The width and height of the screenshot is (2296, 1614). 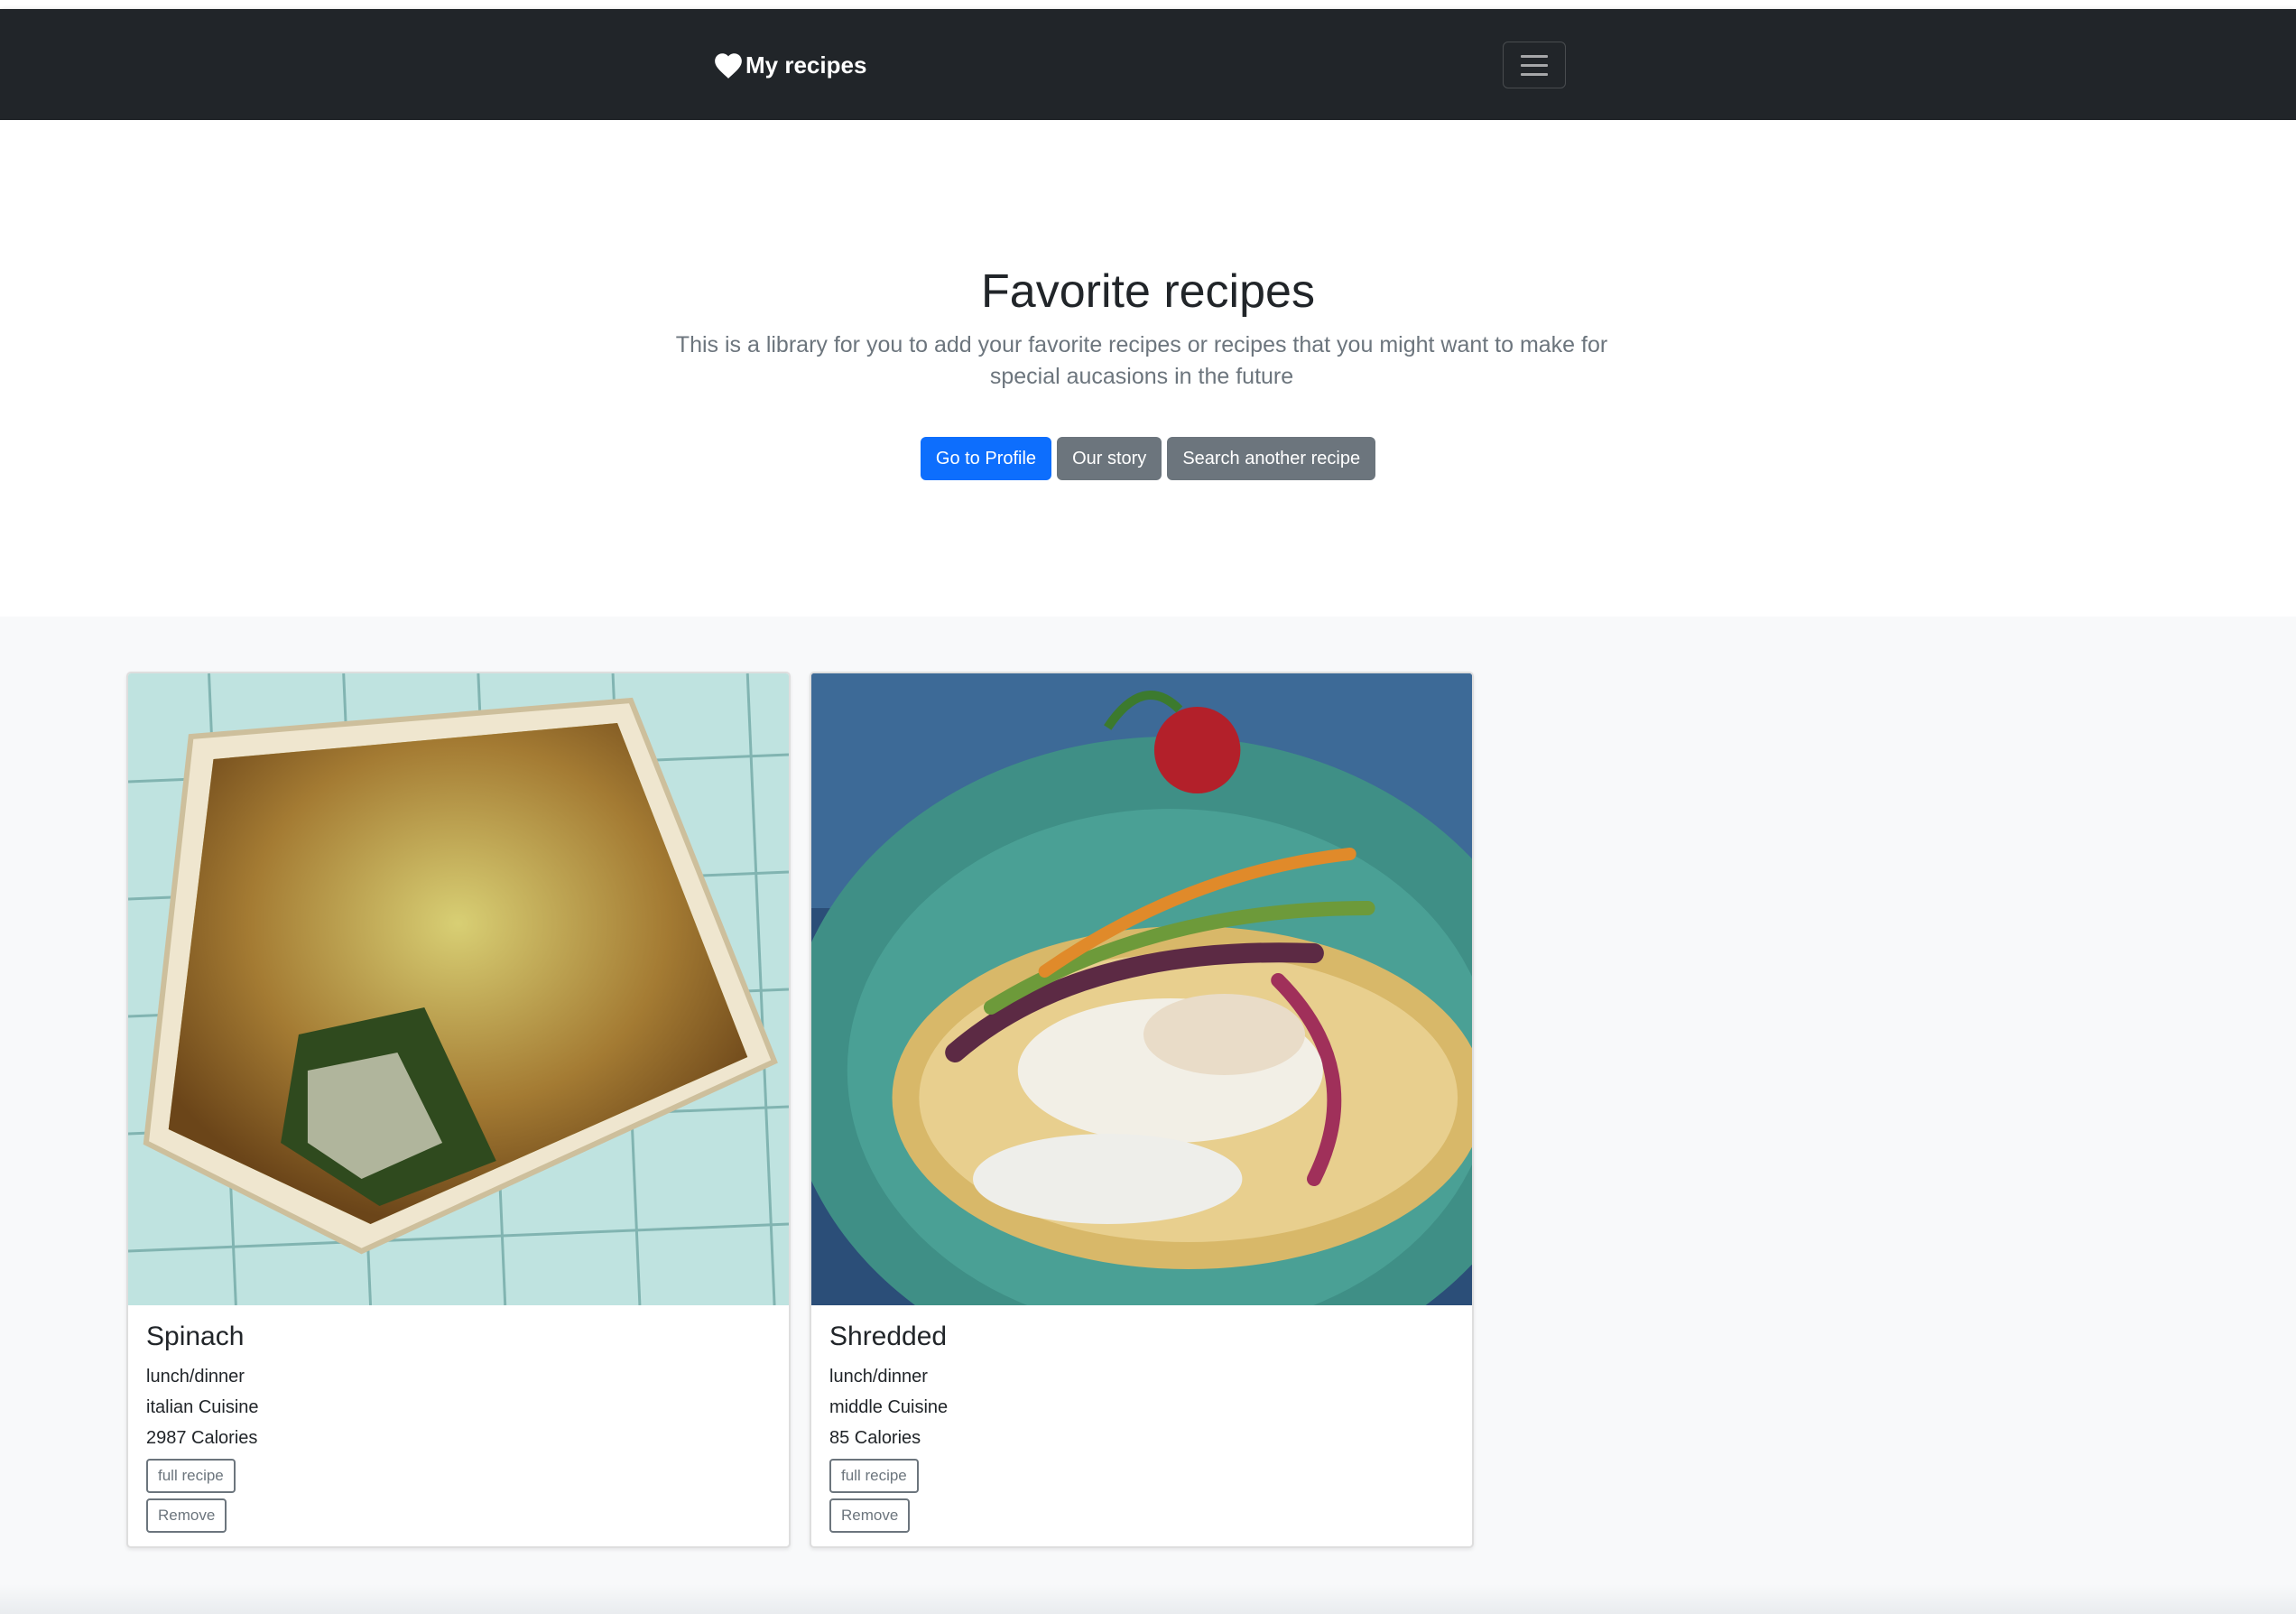 What do you see at coordinates (888, 1336) in the screenshot?
I see `recipe-title: Shredded` at bounding box center [888, 1336].